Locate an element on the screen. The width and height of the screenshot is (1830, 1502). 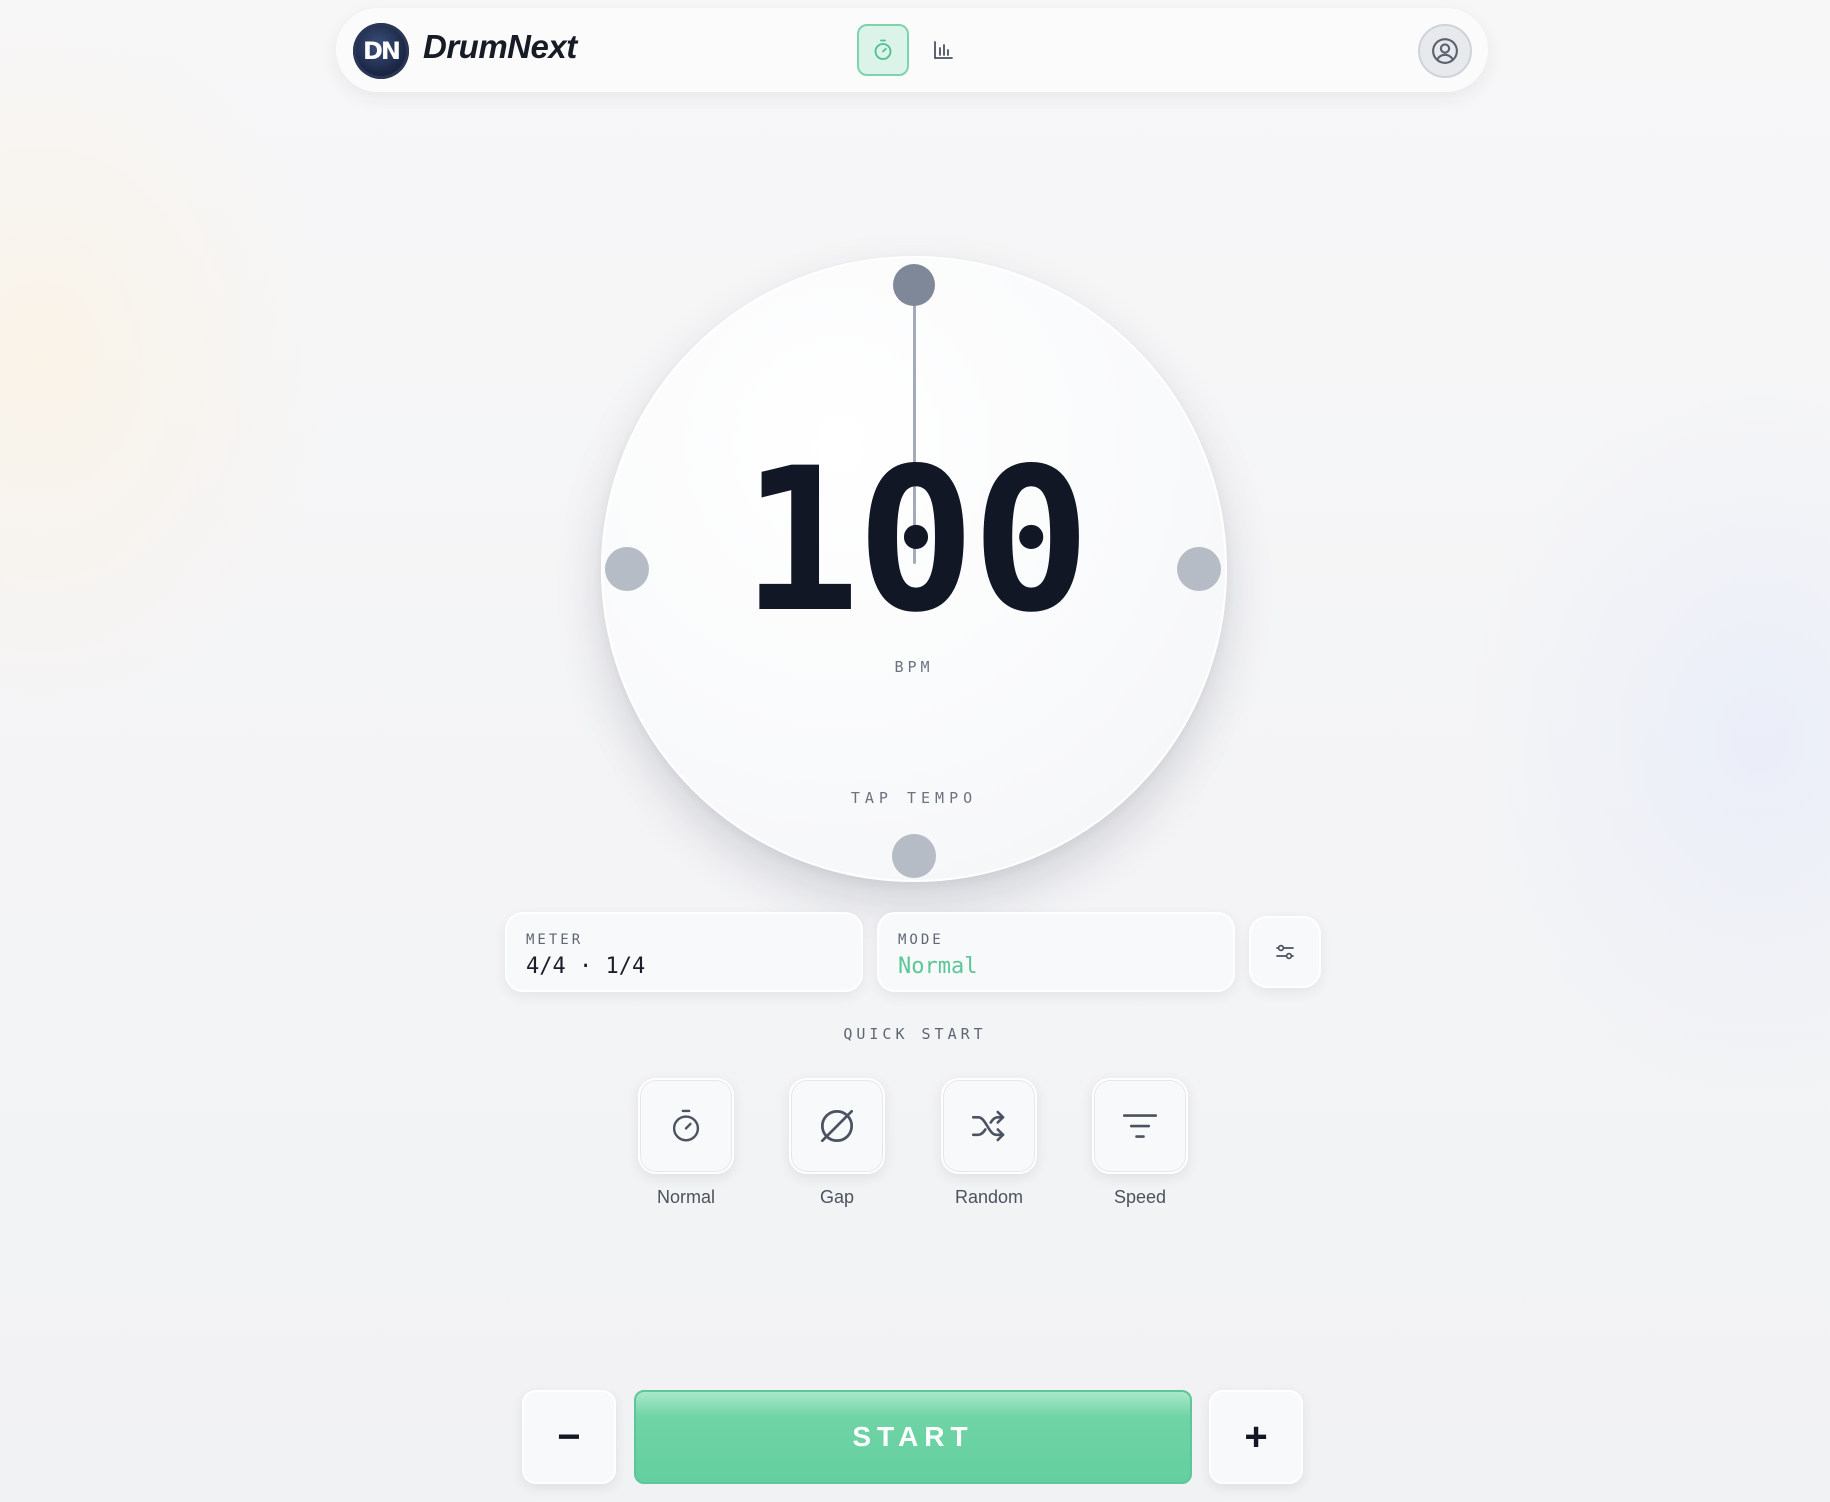
quick-start-speed-button is located at coordinates (1140, 1126).